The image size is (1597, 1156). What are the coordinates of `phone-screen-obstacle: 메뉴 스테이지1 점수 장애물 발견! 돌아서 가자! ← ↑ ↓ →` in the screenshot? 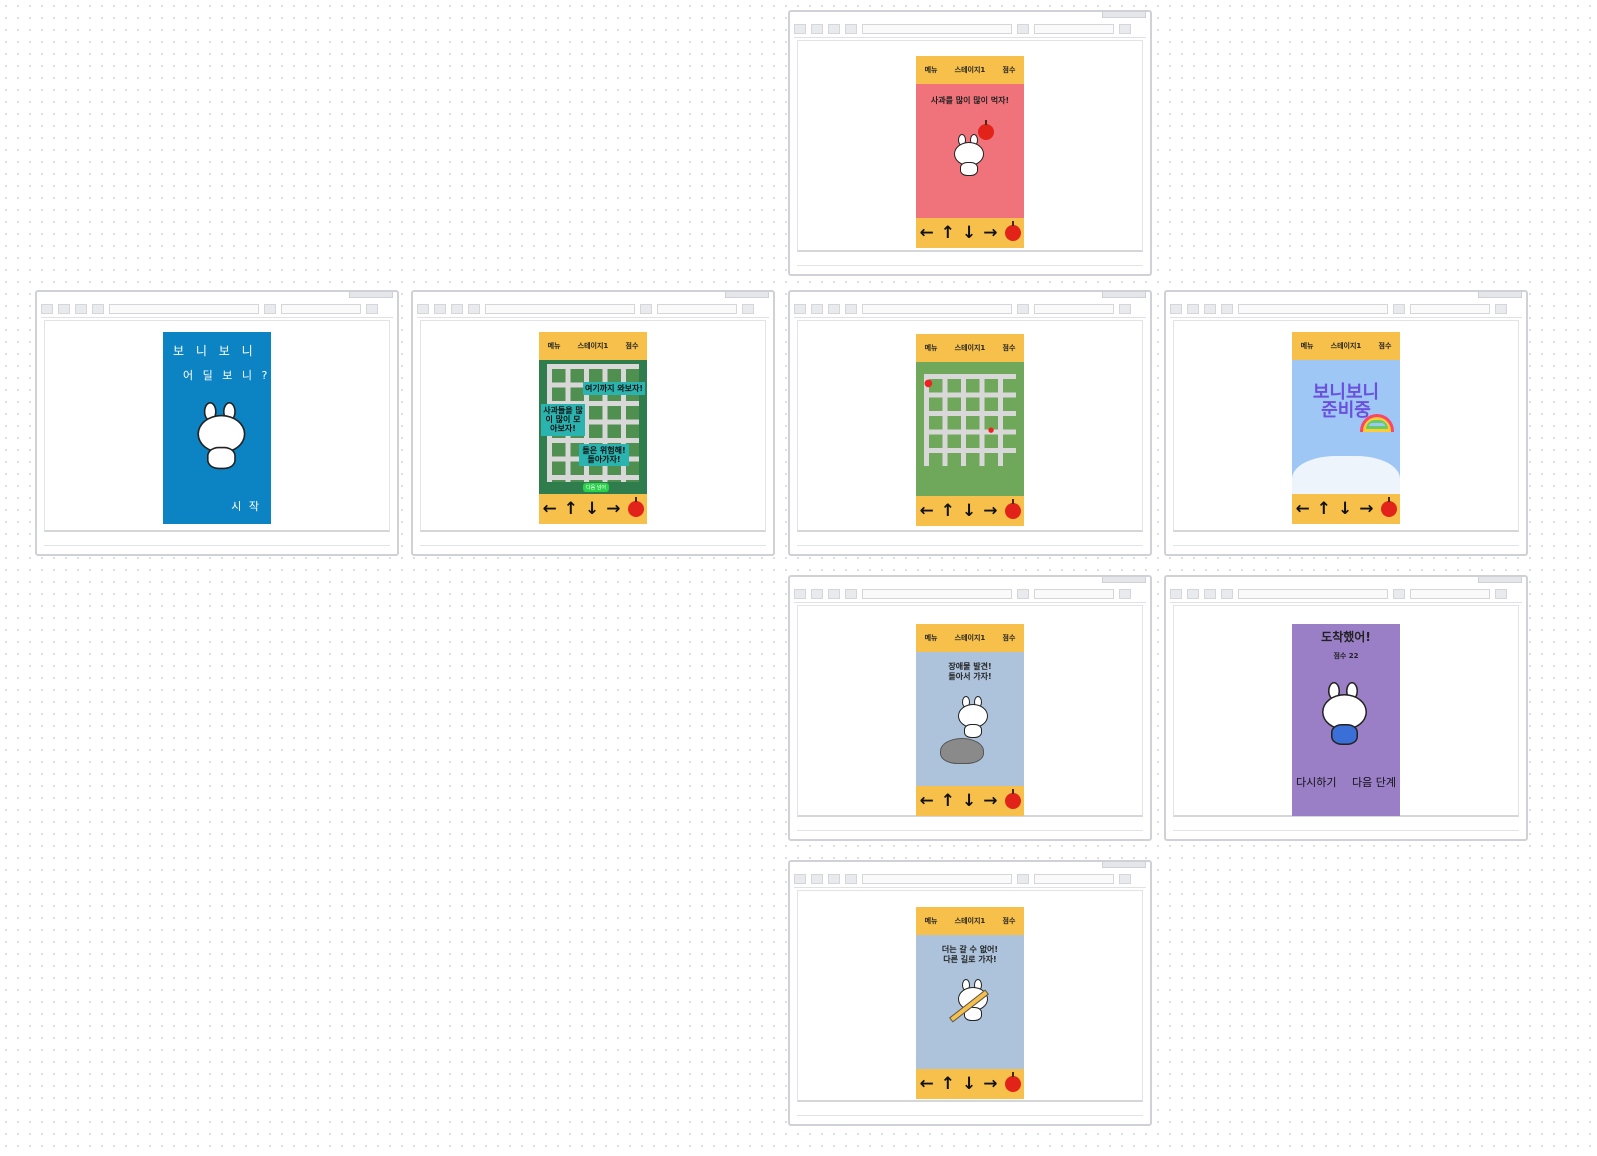 It's located at (970, 720).